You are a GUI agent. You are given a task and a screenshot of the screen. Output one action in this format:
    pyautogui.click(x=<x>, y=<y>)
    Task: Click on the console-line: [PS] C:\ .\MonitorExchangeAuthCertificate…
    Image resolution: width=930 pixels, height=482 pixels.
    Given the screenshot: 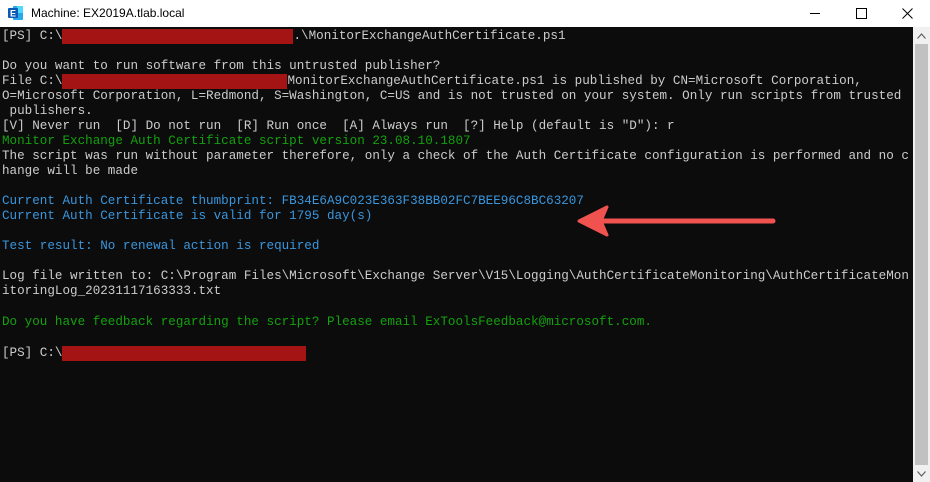 What is the action you would take?
    pyautogui.click(x=284, y=36)
    